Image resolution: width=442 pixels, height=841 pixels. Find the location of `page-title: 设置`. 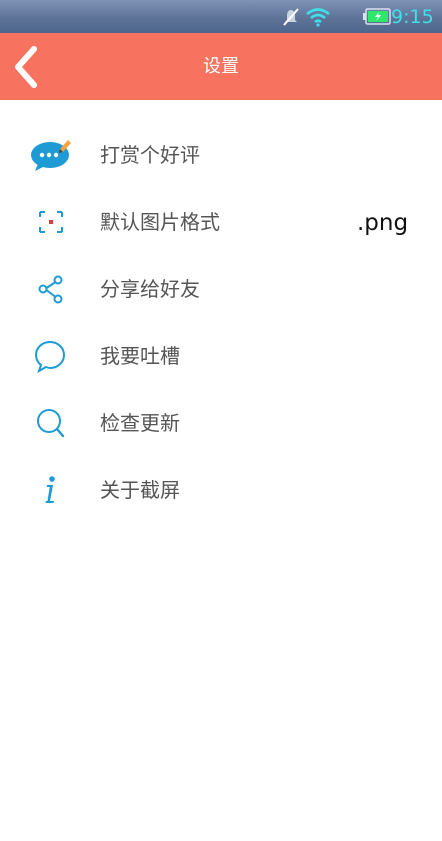

page-title: 设置 is located at coordinates (221, 66).